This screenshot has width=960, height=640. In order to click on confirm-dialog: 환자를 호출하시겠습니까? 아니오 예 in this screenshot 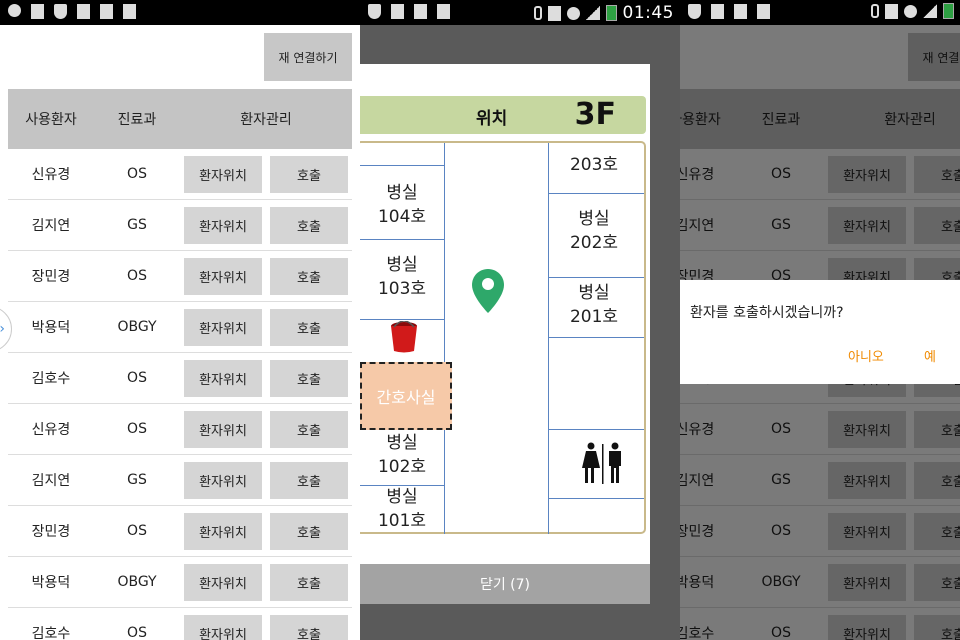, I will do `click(820, 332)`.